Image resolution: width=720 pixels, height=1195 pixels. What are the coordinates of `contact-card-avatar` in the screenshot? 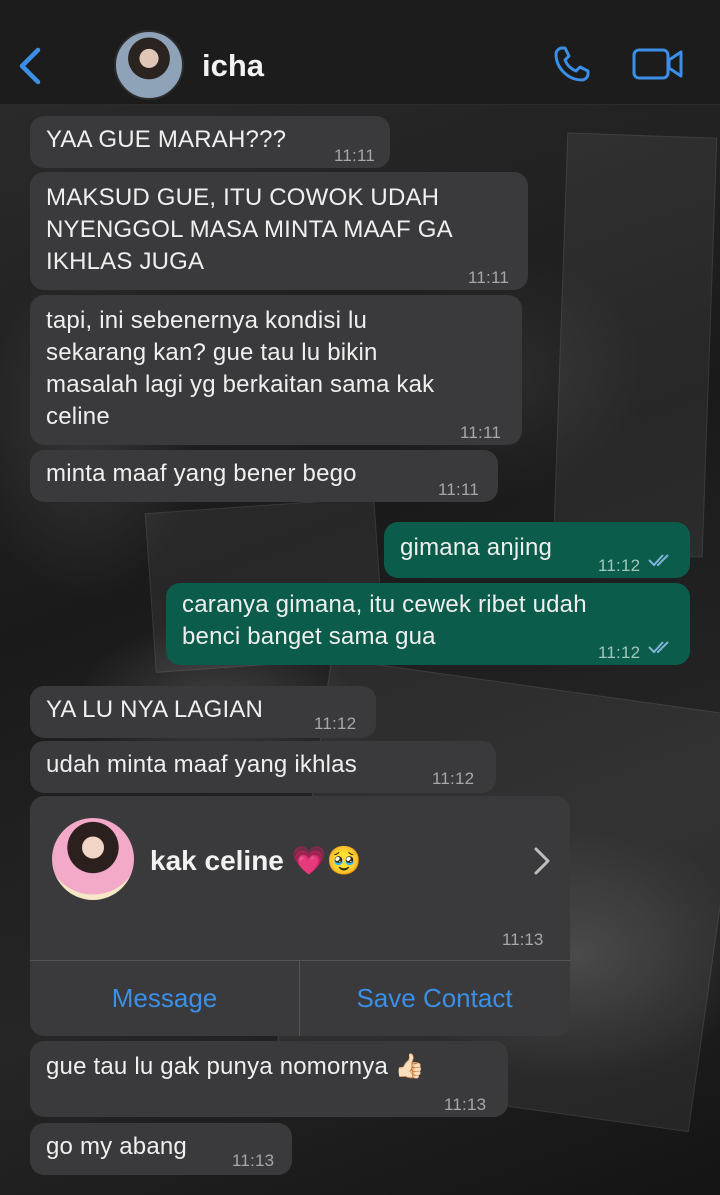 It's located at (93, 859).